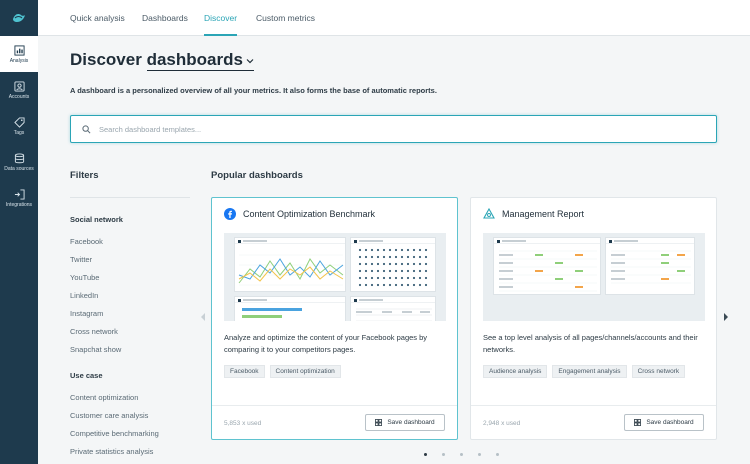  Describe the element at coordinates (165, 18) in the screenshot. I see `tab-dashboards: Dashboards` at that location.